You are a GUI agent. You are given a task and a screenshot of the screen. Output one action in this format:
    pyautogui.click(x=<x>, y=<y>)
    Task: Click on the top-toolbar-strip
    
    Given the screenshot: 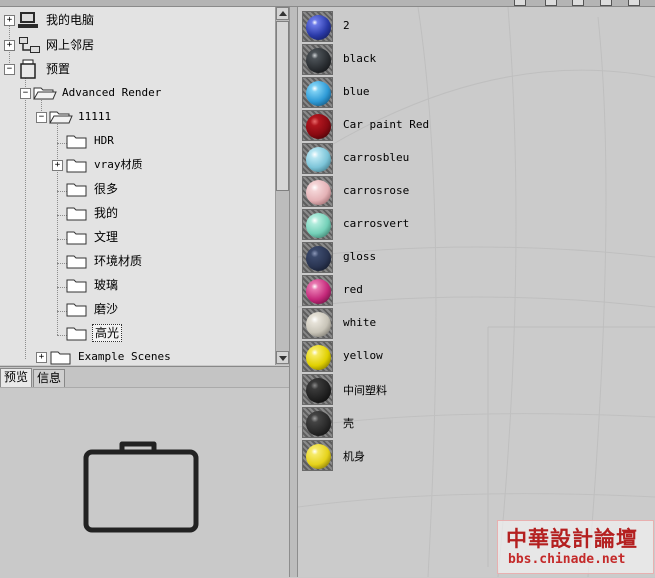 What is the action you would take?
    pyautogui.click(x=327, y=3)
    